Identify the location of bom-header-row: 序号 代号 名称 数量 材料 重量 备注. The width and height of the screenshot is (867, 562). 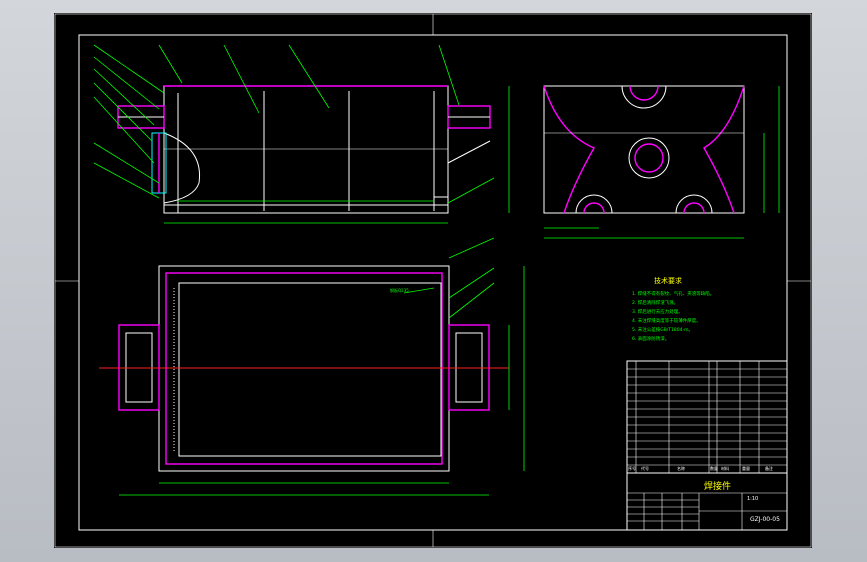
(707, 469).